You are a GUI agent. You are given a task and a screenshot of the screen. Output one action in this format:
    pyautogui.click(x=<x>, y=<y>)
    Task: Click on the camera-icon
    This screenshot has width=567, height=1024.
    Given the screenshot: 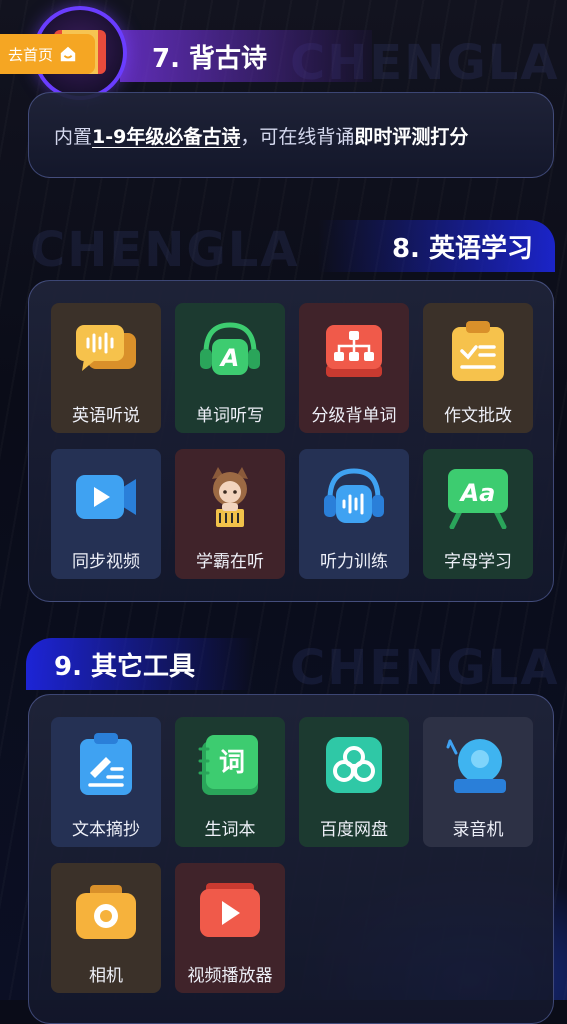 What is the action you would take?
    pyautogui.click(x=106, y=912)
    